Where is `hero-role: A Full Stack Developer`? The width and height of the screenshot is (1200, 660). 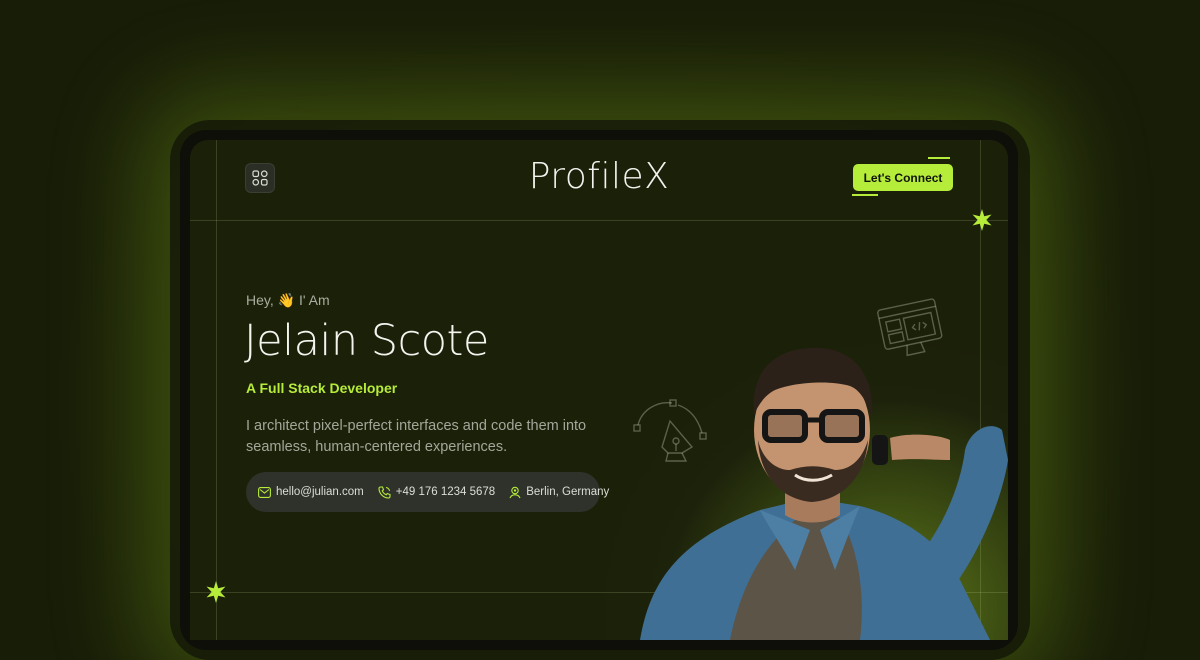 hero-role: A Full Stack Developer is located at coordinates (322, 388).